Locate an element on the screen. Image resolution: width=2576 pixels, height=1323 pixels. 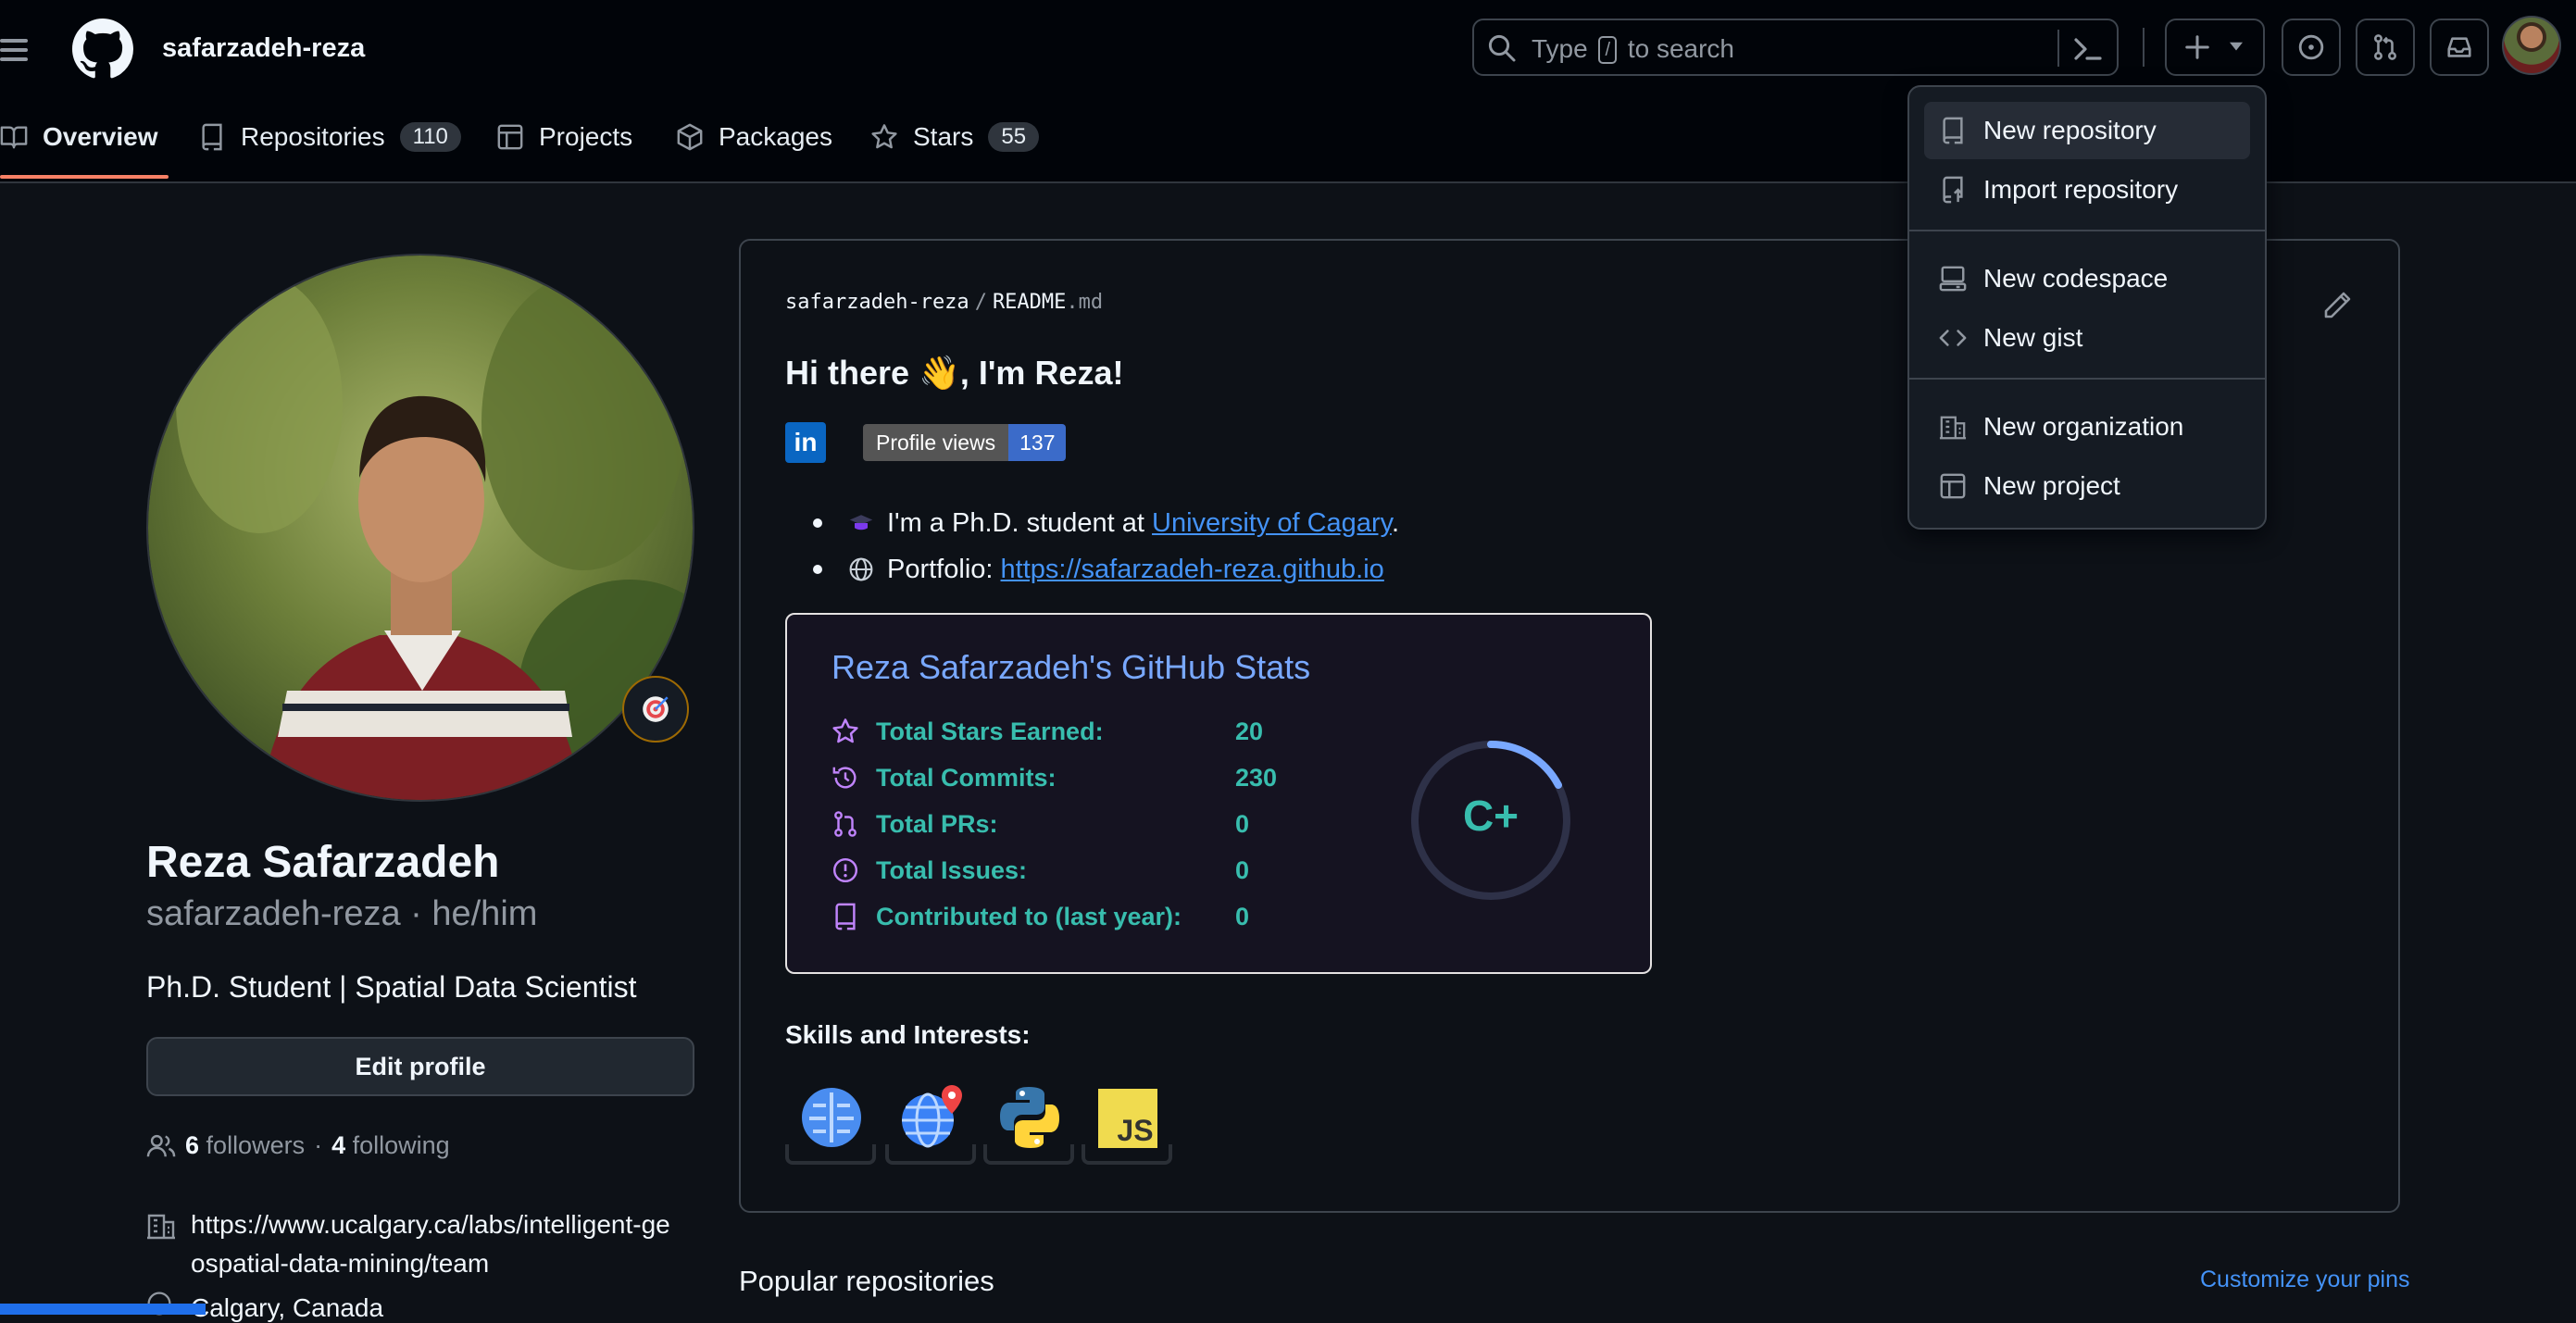
menu-item-label: New codespace is located at coordinates (2076, 278).